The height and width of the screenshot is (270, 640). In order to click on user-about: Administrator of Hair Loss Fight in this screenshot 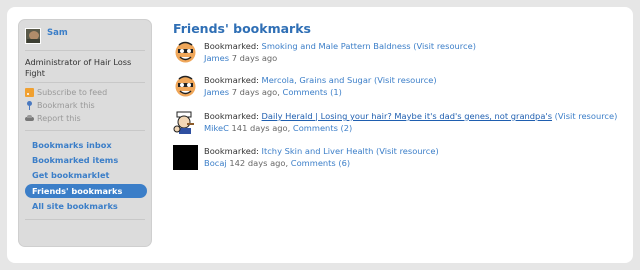, I will do `click(78, 67)`.